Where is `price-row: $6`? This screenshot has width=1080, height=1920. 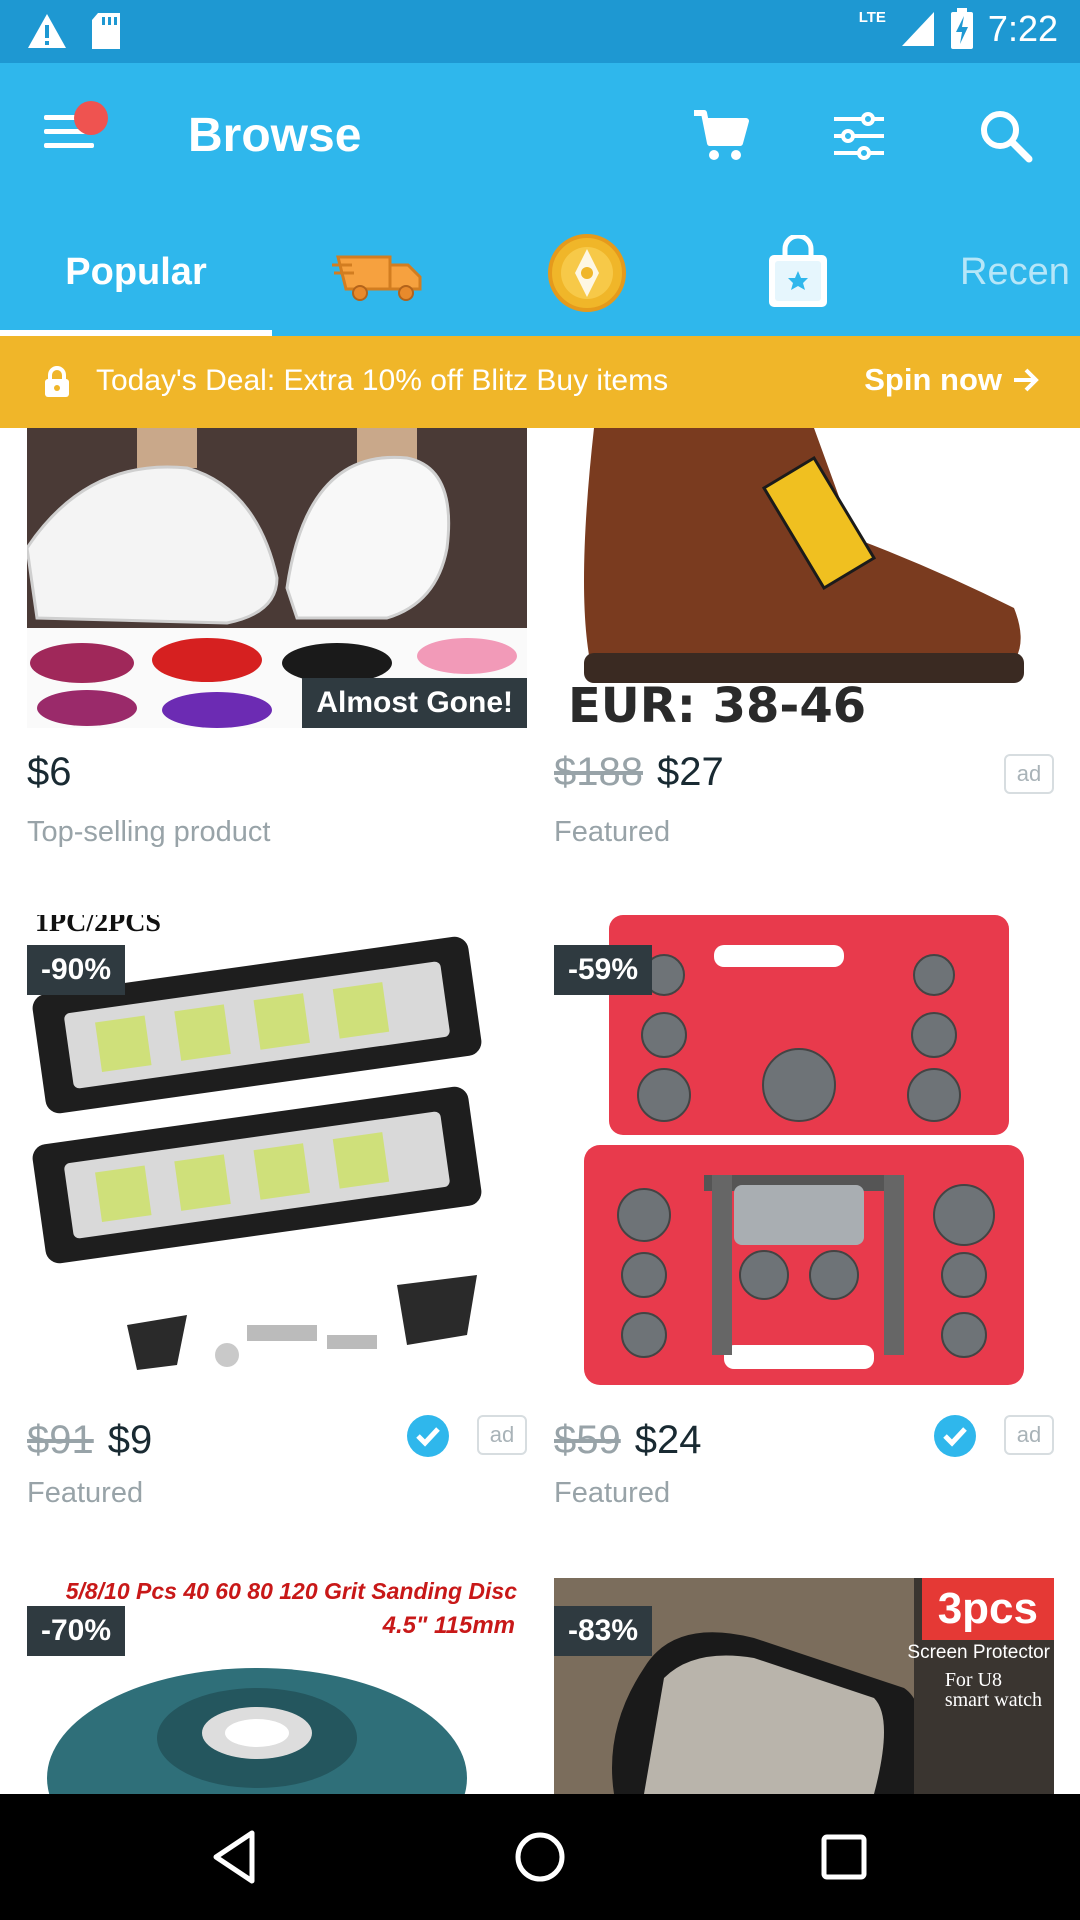
price-row: $6 is located at coordinates (49, 775).